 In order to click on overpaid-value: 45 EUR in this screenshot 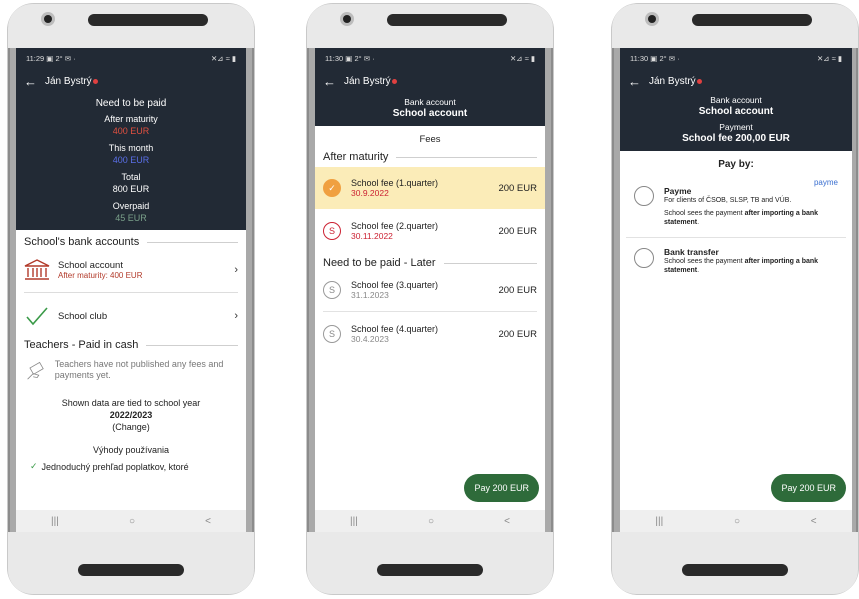, I will do `click(131, 218)`.